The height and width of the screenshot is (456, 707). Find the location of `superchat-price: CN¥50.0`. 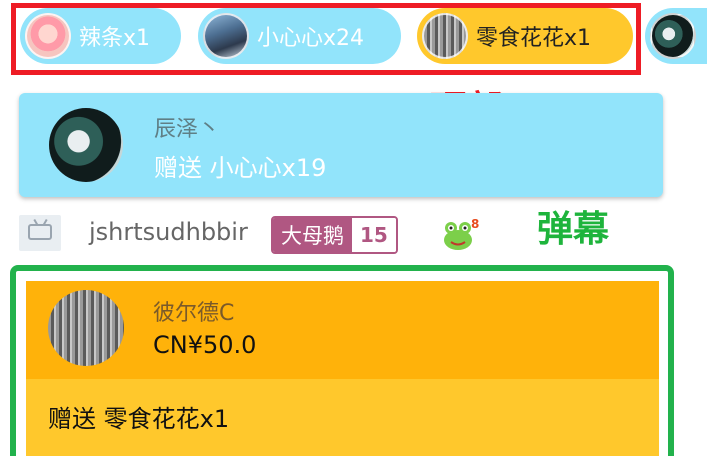

superchat-price: CN¥50.0 is located at coordinates (205, 345).